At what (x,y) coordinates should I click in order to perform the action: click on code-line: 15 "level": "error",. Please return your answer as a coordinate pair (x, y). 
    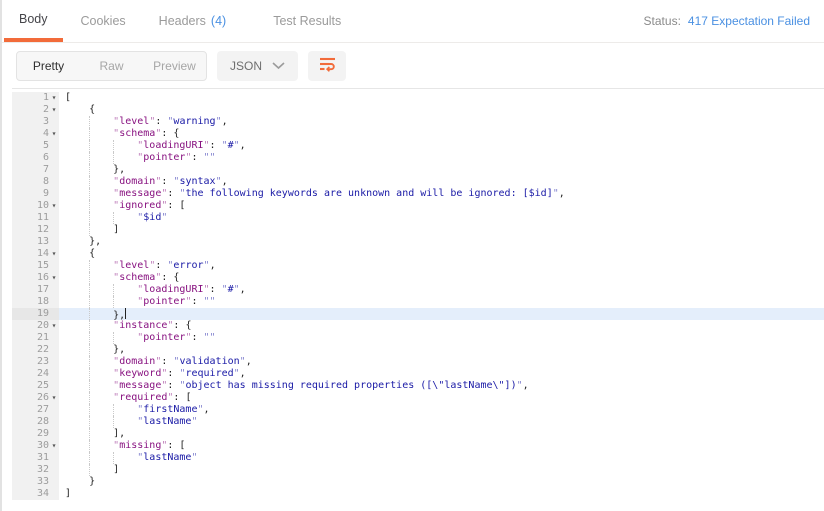
    Looking at the image, I should click on (418, 266).